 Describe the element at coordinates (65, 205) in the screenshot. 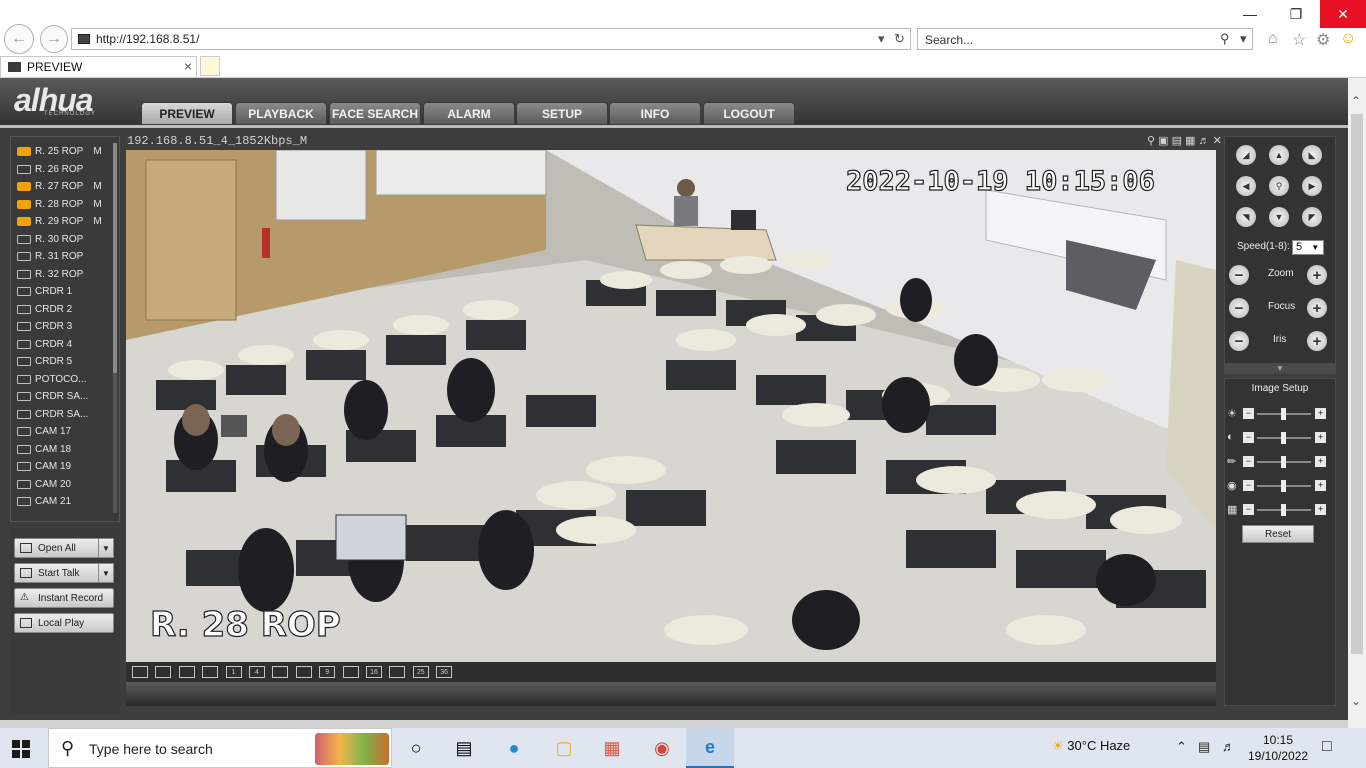

I see `channel-item: R. 28 ROP M` at that location.